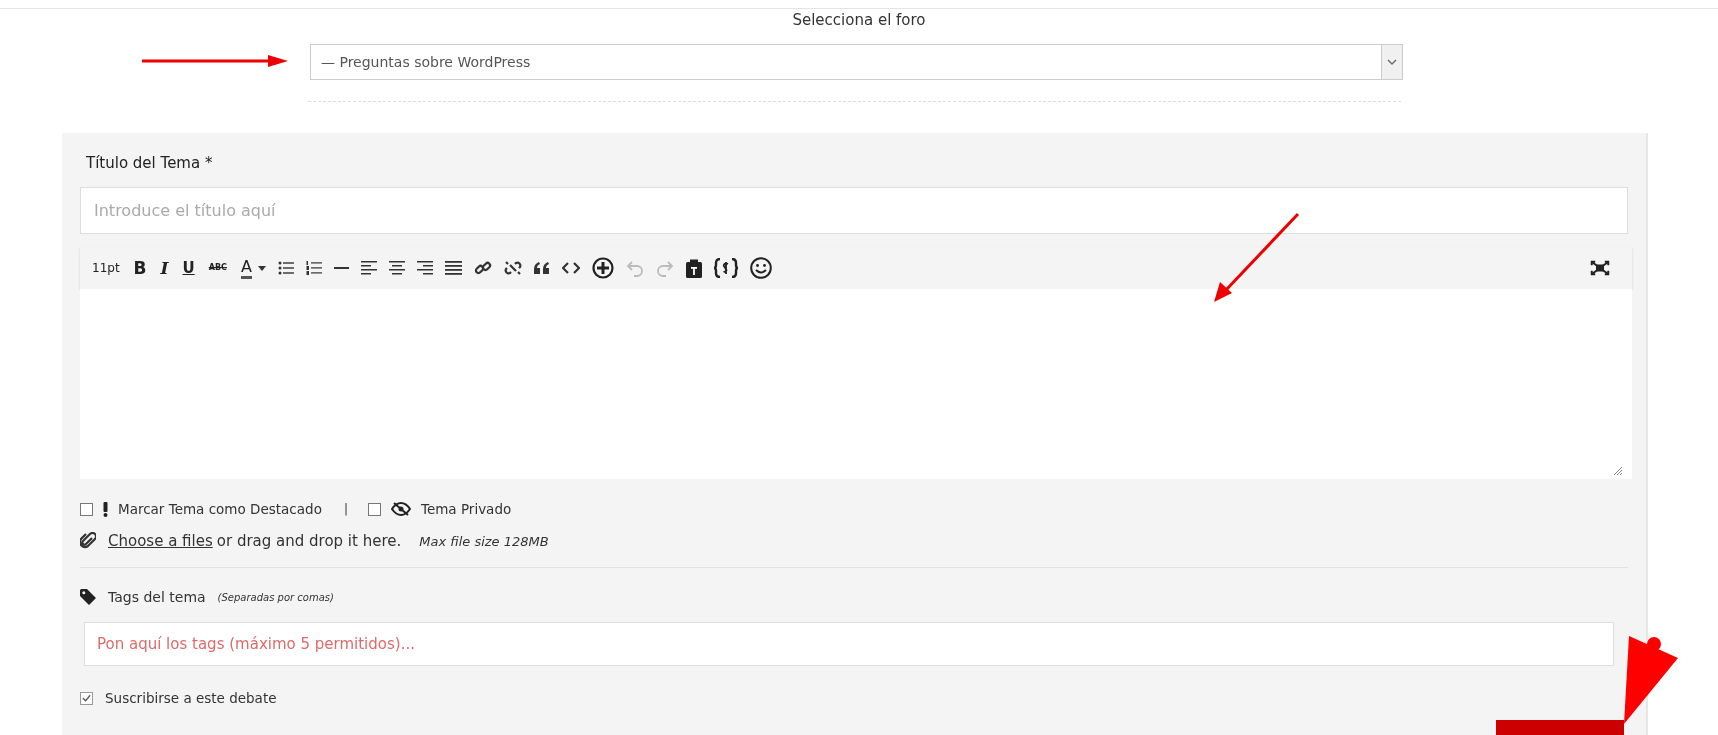 The height and width of the screenshot is (735, 1718). Describe the element at coordinates (246, 268) in the screenshot. I see `text-color-button: A` at that location.